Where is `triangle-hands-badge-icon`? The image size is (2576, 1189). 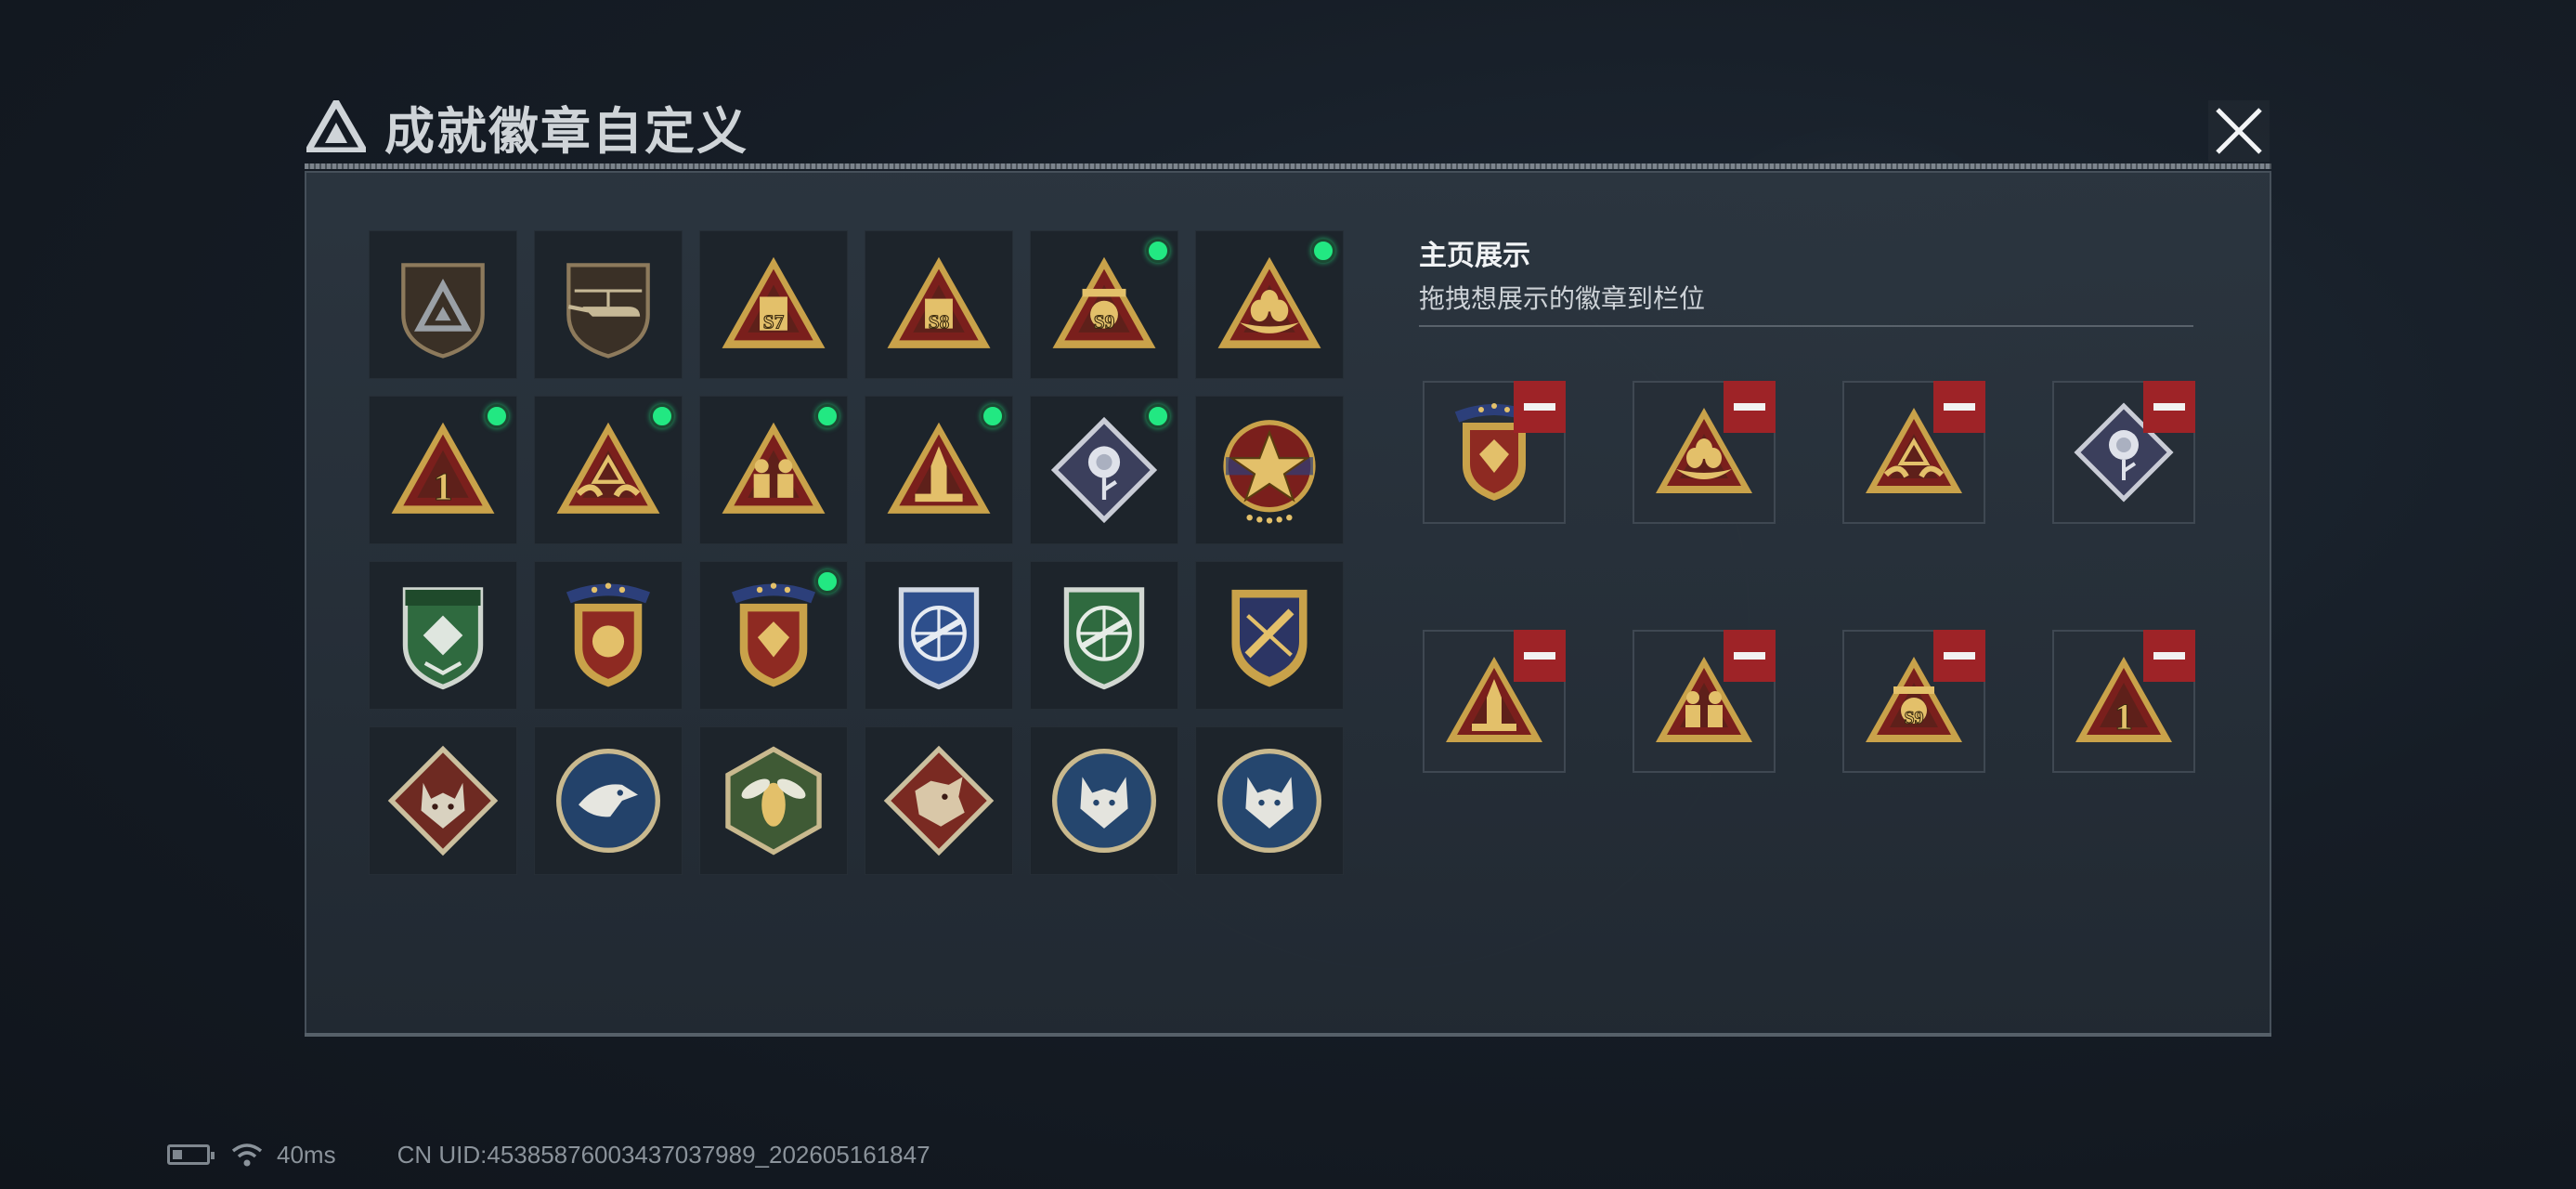
triangle-hands-badge-icon is located at coordinates (608, 468).